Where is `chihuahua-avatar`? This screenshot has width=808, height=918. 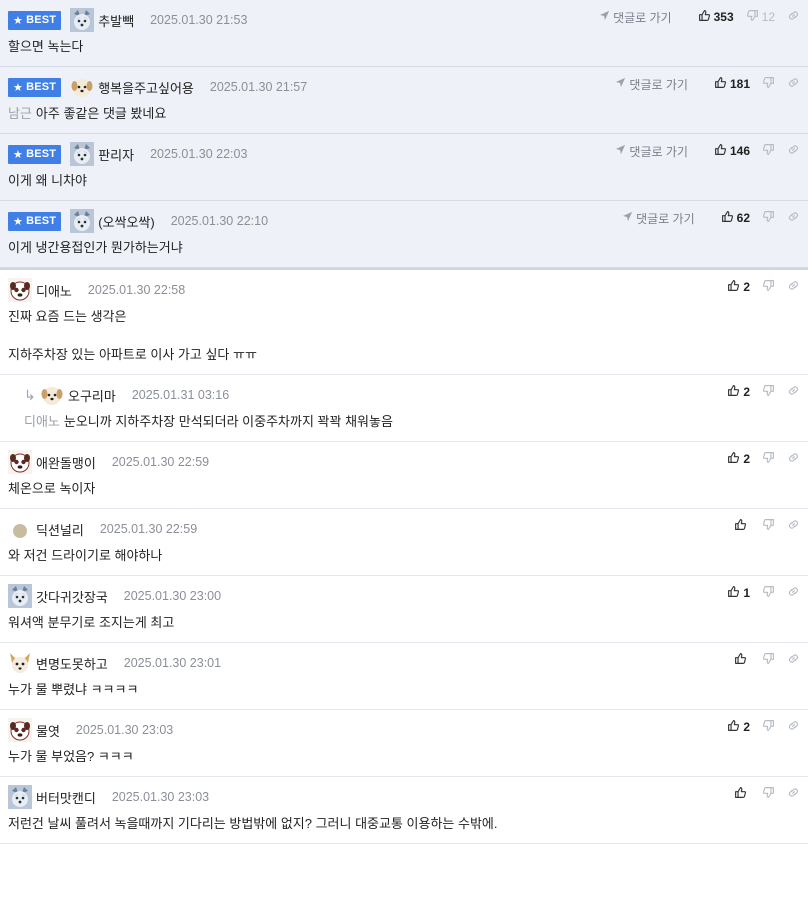
chihuahua-avatar is located at coordinates (20, 663).